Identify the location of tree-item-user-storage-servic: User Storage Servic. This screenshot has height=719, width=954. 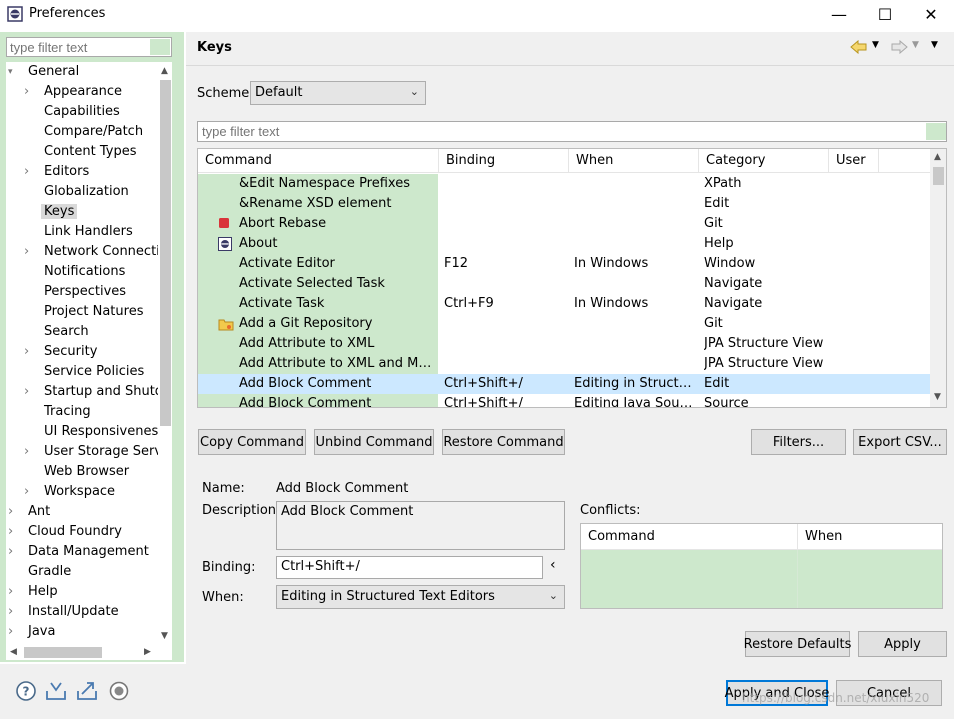
(101, 452).